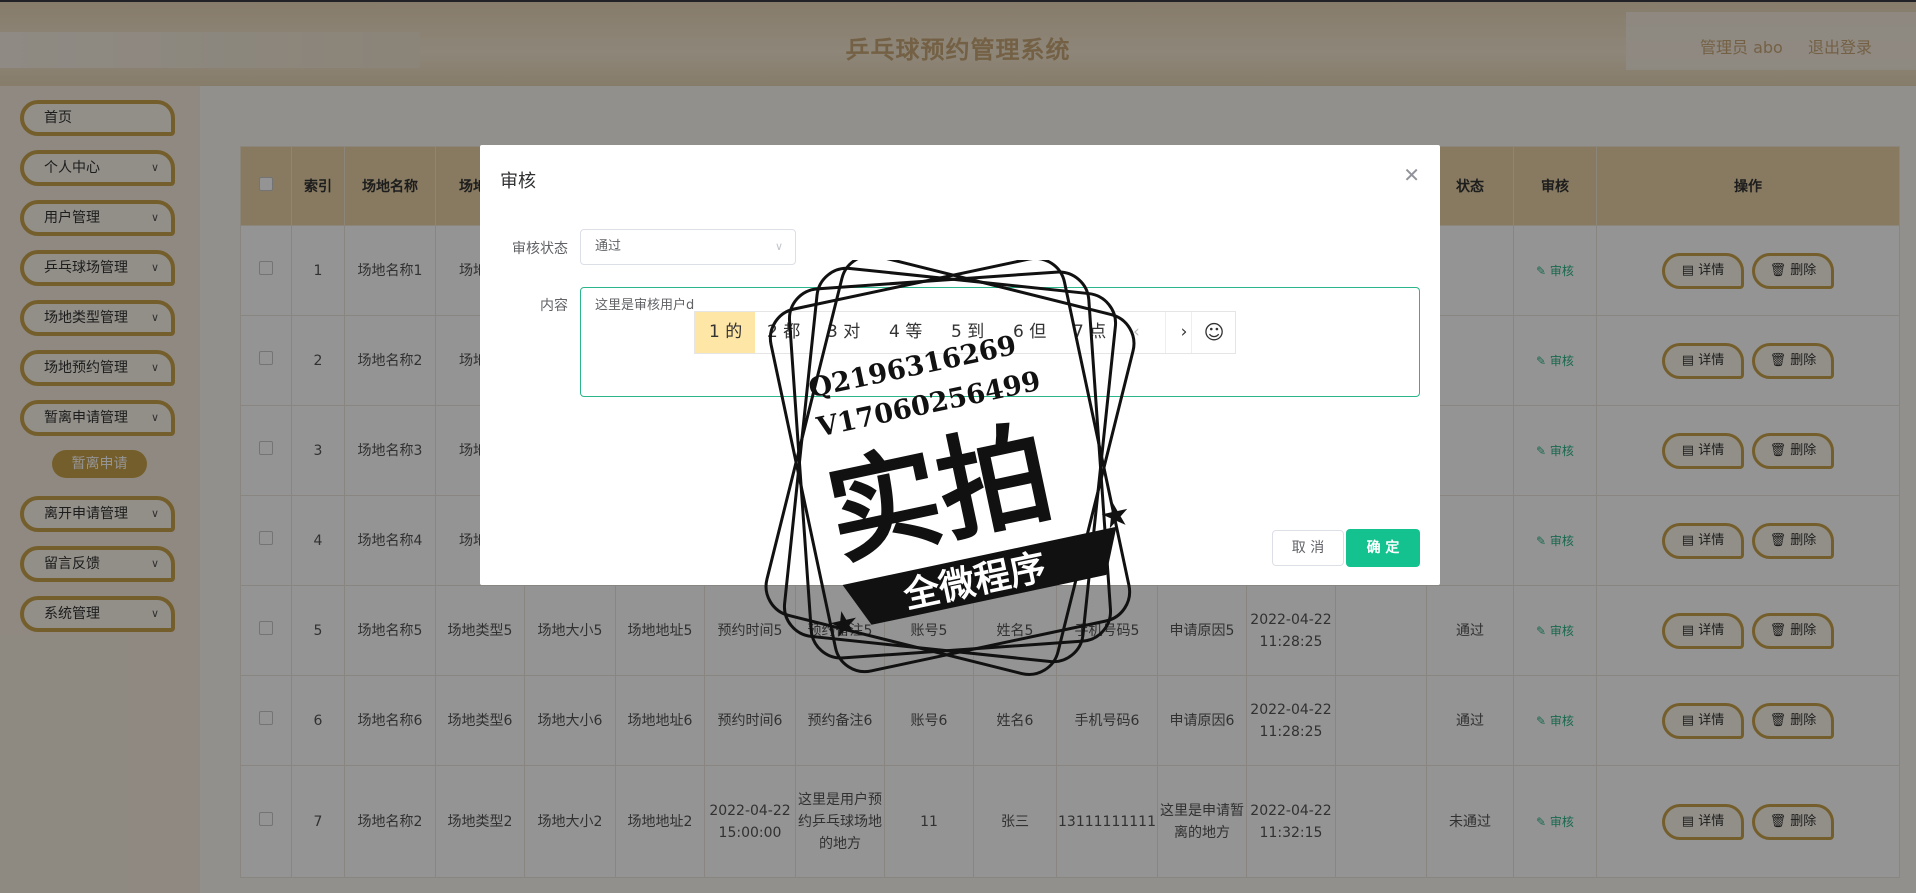  I want to click on star-icon: ★, so click(844, 624).